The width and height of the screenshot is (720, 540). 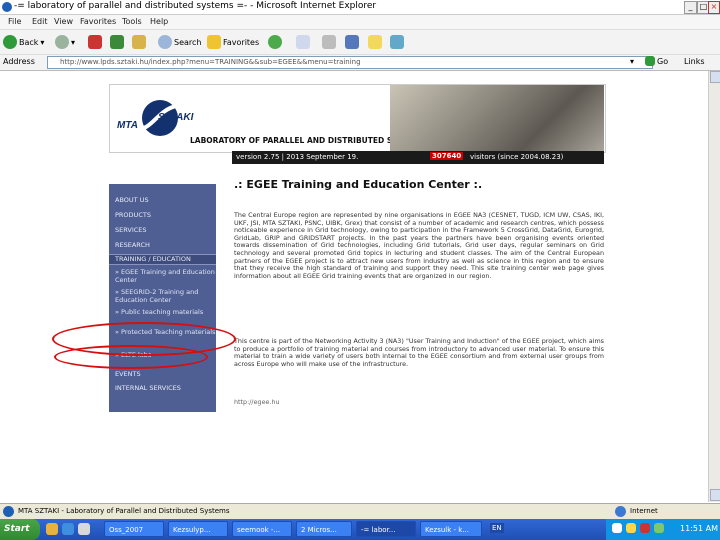 What do you see at coordinates (20, 529) in the screenshot?
I see `start-button: Start` at bounding box center [20, 529].